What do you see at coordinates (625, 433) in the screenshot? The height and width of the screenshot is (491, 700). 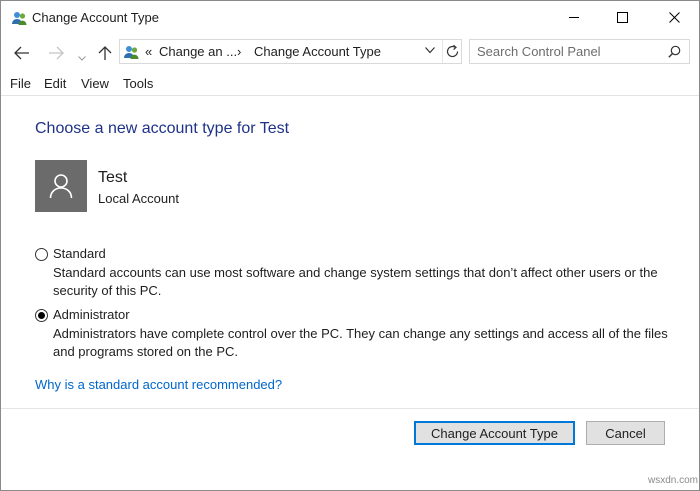 I see `cancel-button: Cancel` at bounding box center [625, 433].